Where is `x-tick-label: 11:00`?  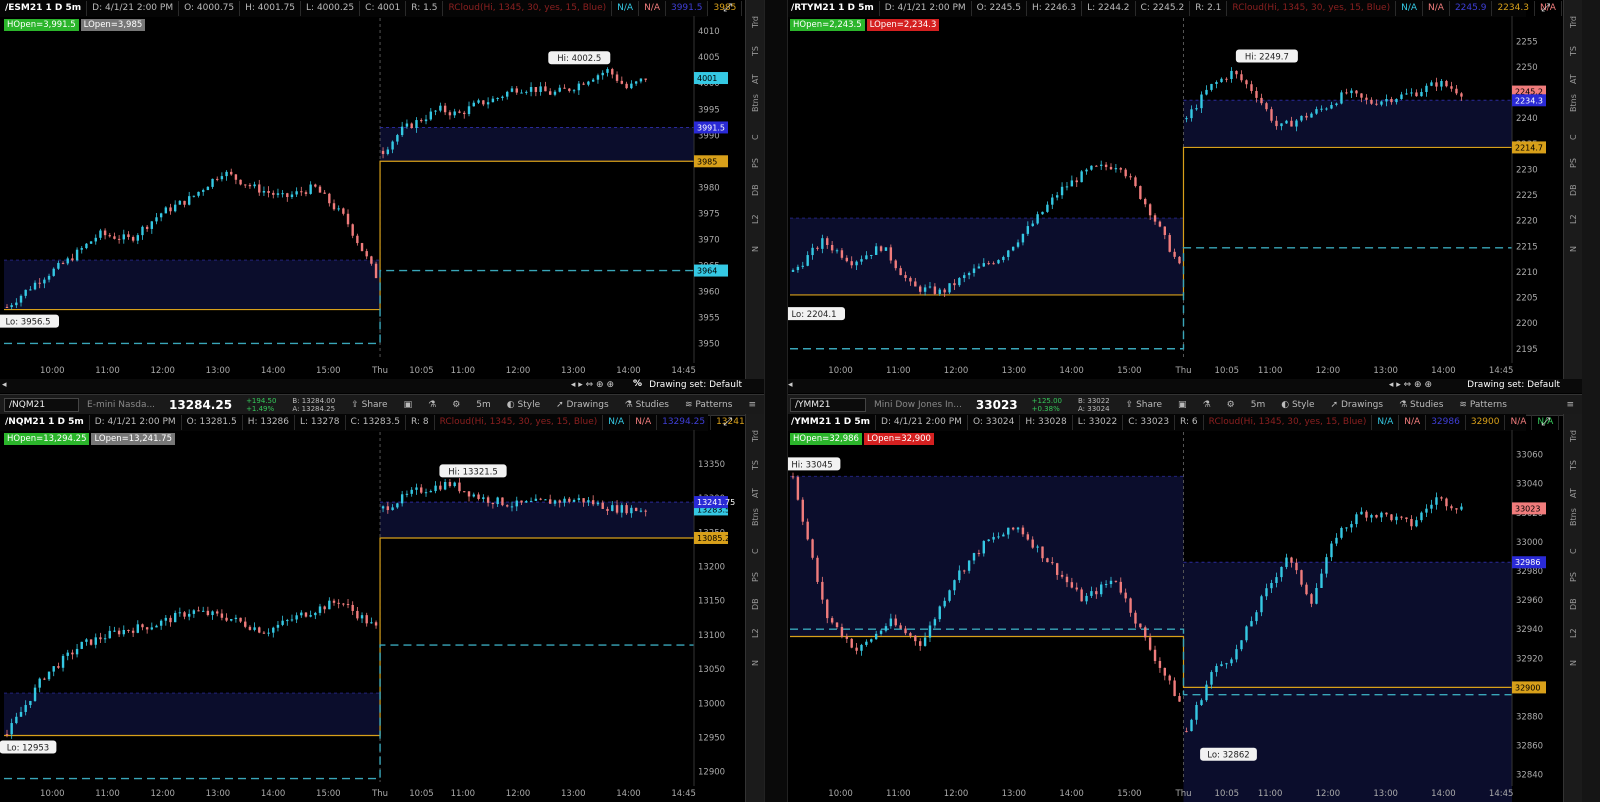
x-tick-label: 11:00 is located at coordinates (107, 371).